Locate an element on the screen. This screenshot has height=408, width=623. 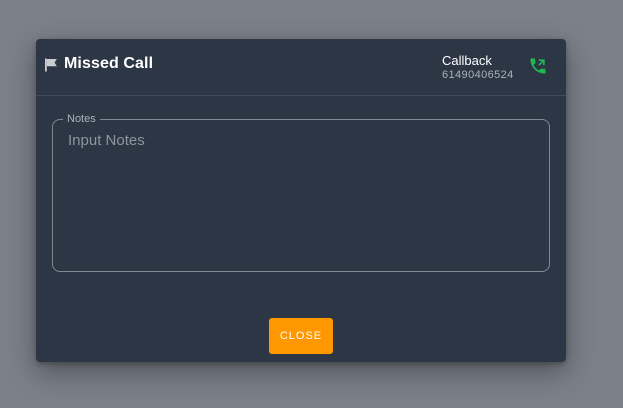
callback-block: Callback 61490406524 is located at coordinates (487, 68).